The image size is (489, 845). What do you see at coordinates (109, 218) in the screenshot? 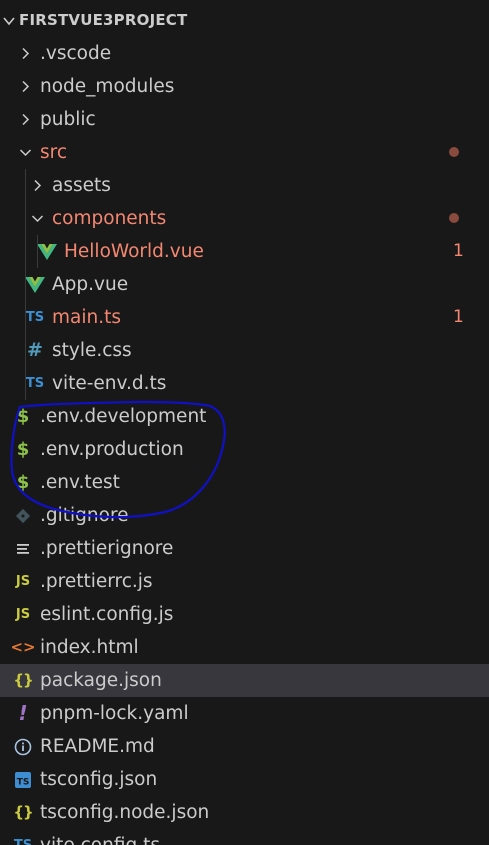
I see `tree-item-label: components` at bounding box center [109, 218].